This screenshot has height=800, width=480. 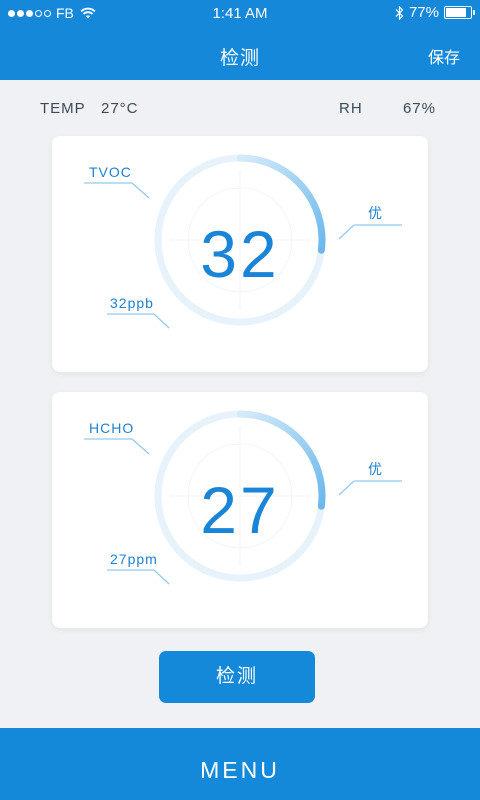 What do you see at coordinates (240, 14) in the screenshot?
I see `status-bar: FB 1:41 AM 77%` at bounding box center [240, 14].